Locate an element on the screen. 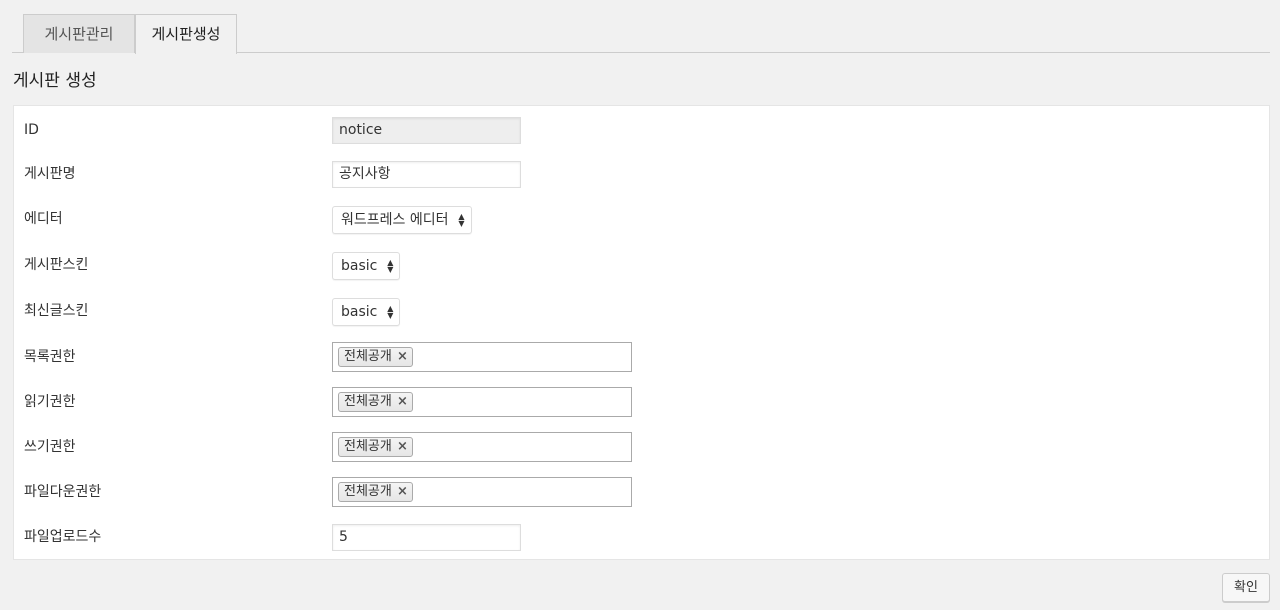 The width and height of the screenshot is (1280, 610). download-perm-label: 파일다운권한 is located at coordinates (63, 492).